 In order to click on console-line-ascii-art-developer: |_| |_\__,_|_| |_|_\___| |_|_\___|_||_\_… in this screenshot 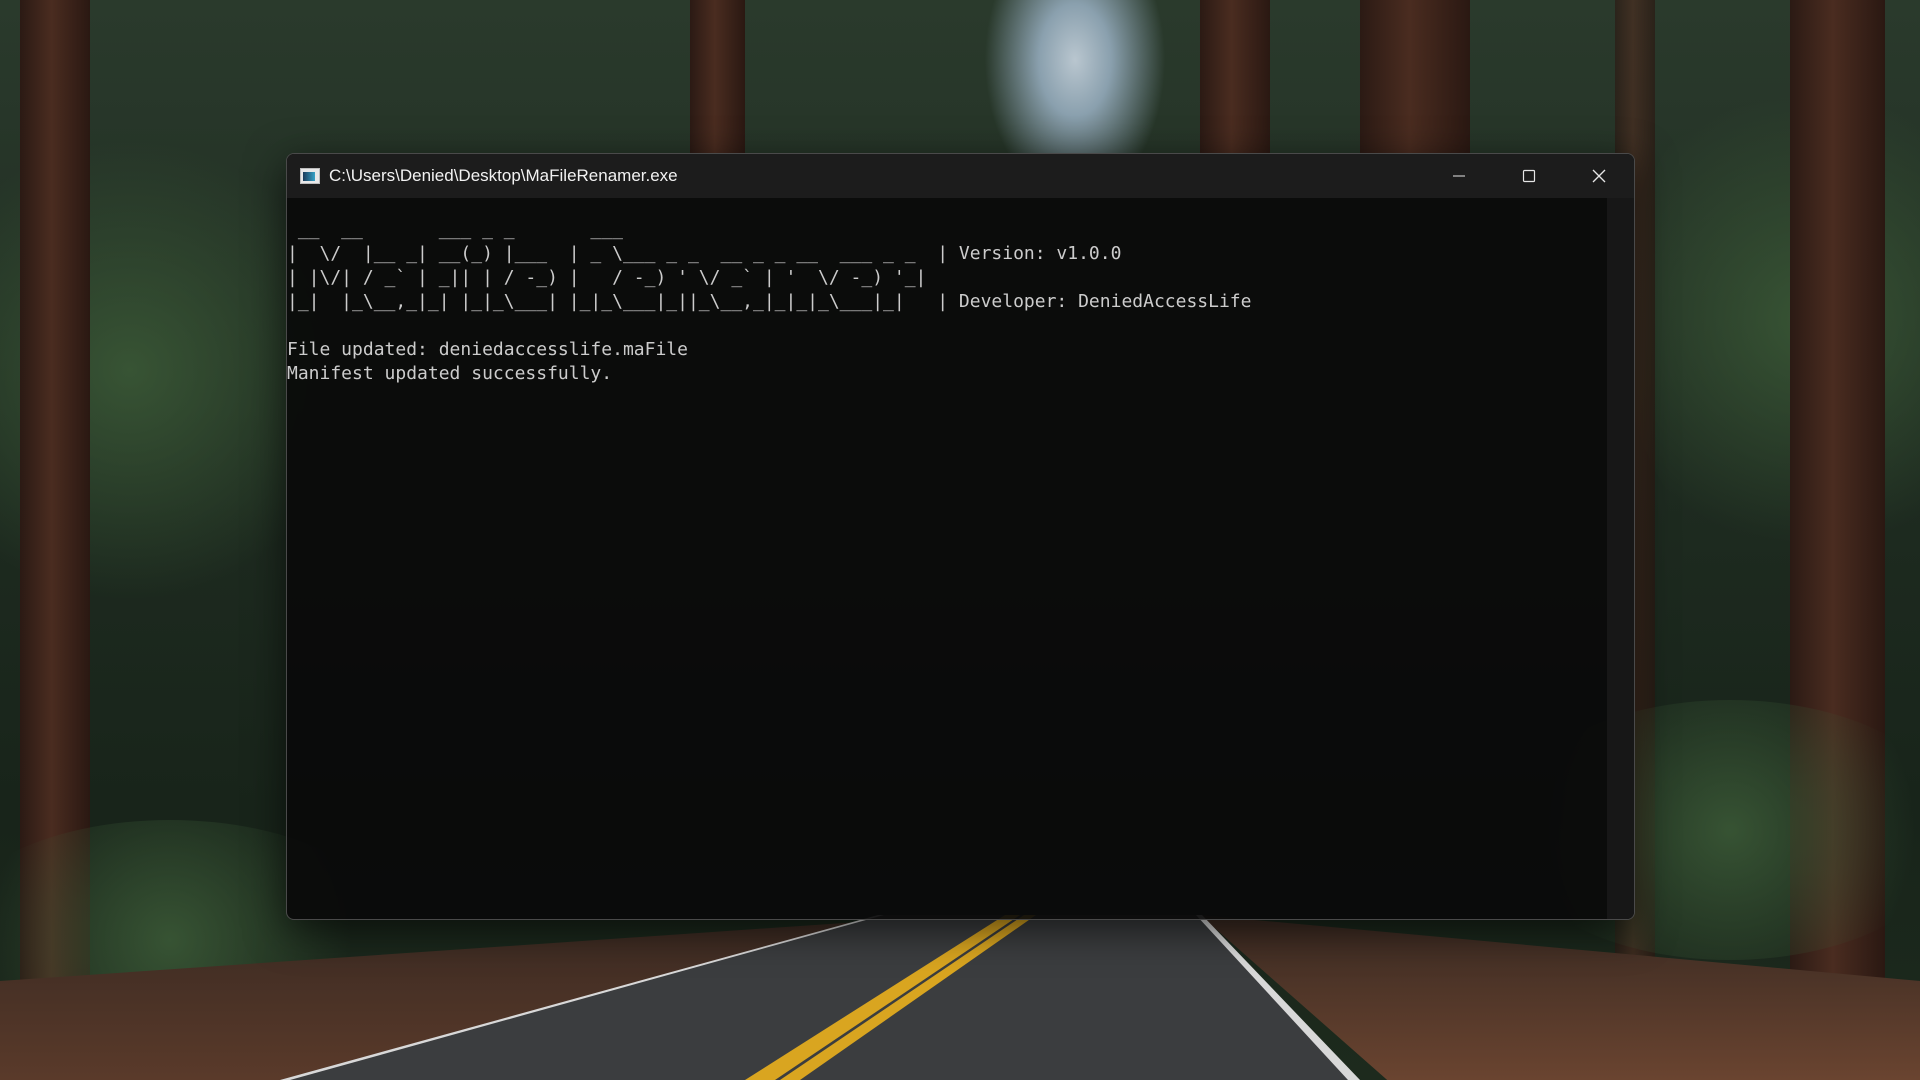, I will do `click(769, 301)`.